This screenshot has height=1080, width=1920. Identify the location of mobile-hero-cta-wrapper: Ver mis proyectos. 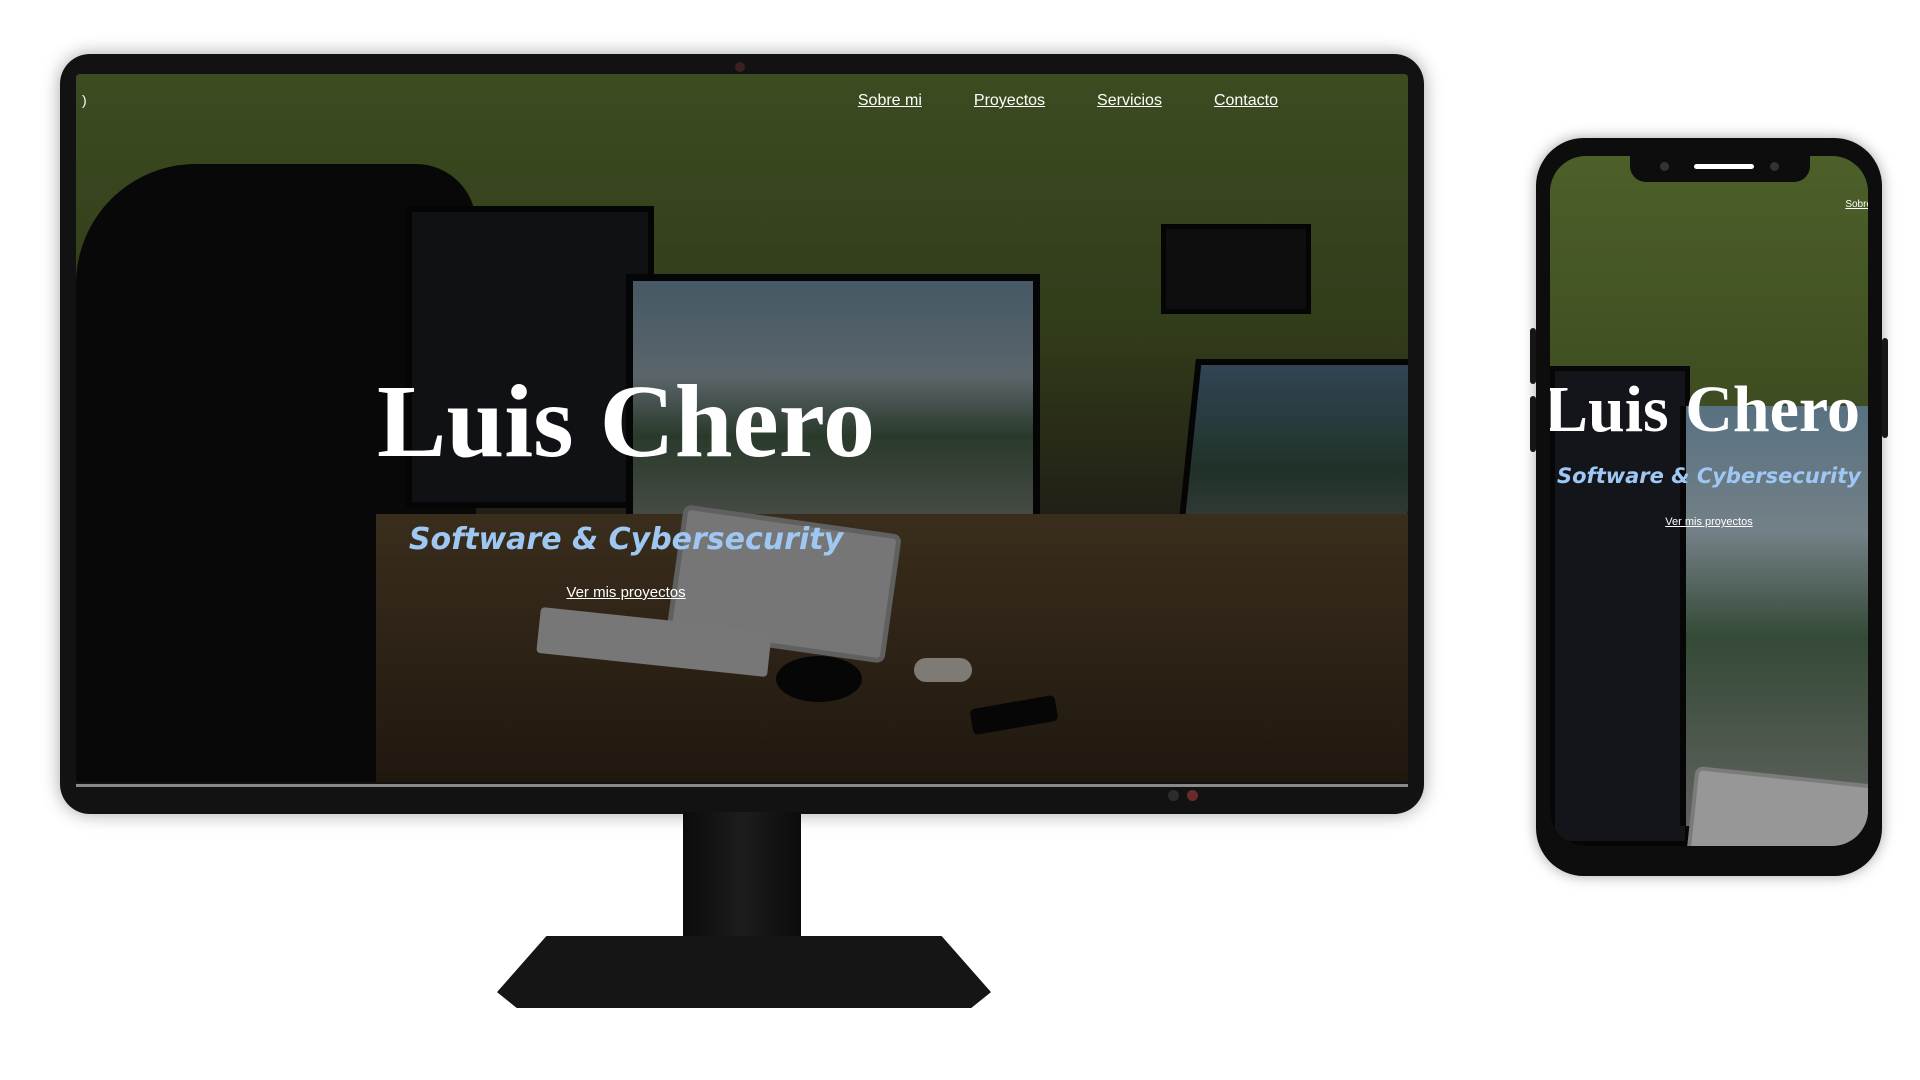
(1709, 519).